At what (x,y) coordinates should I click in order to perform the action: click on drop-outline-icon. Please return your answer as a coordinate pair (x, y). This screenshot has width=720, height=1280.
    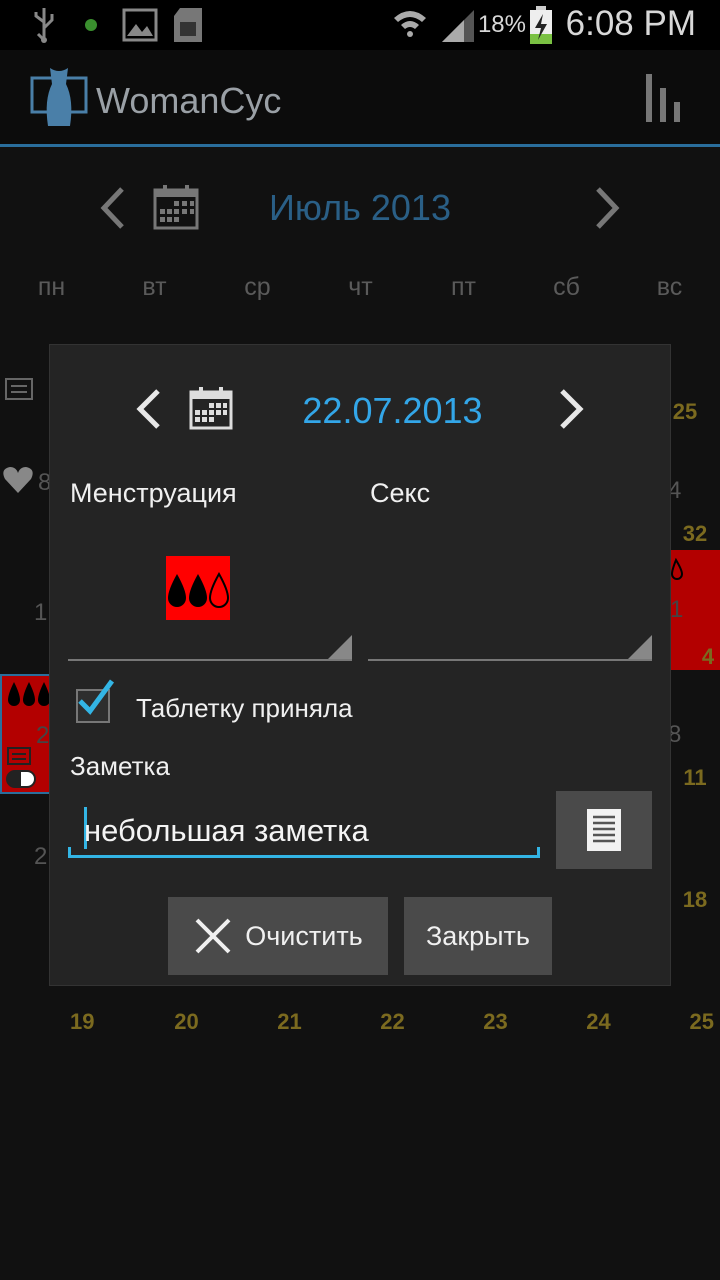
    Looking at the image, I should click on (677, 569).